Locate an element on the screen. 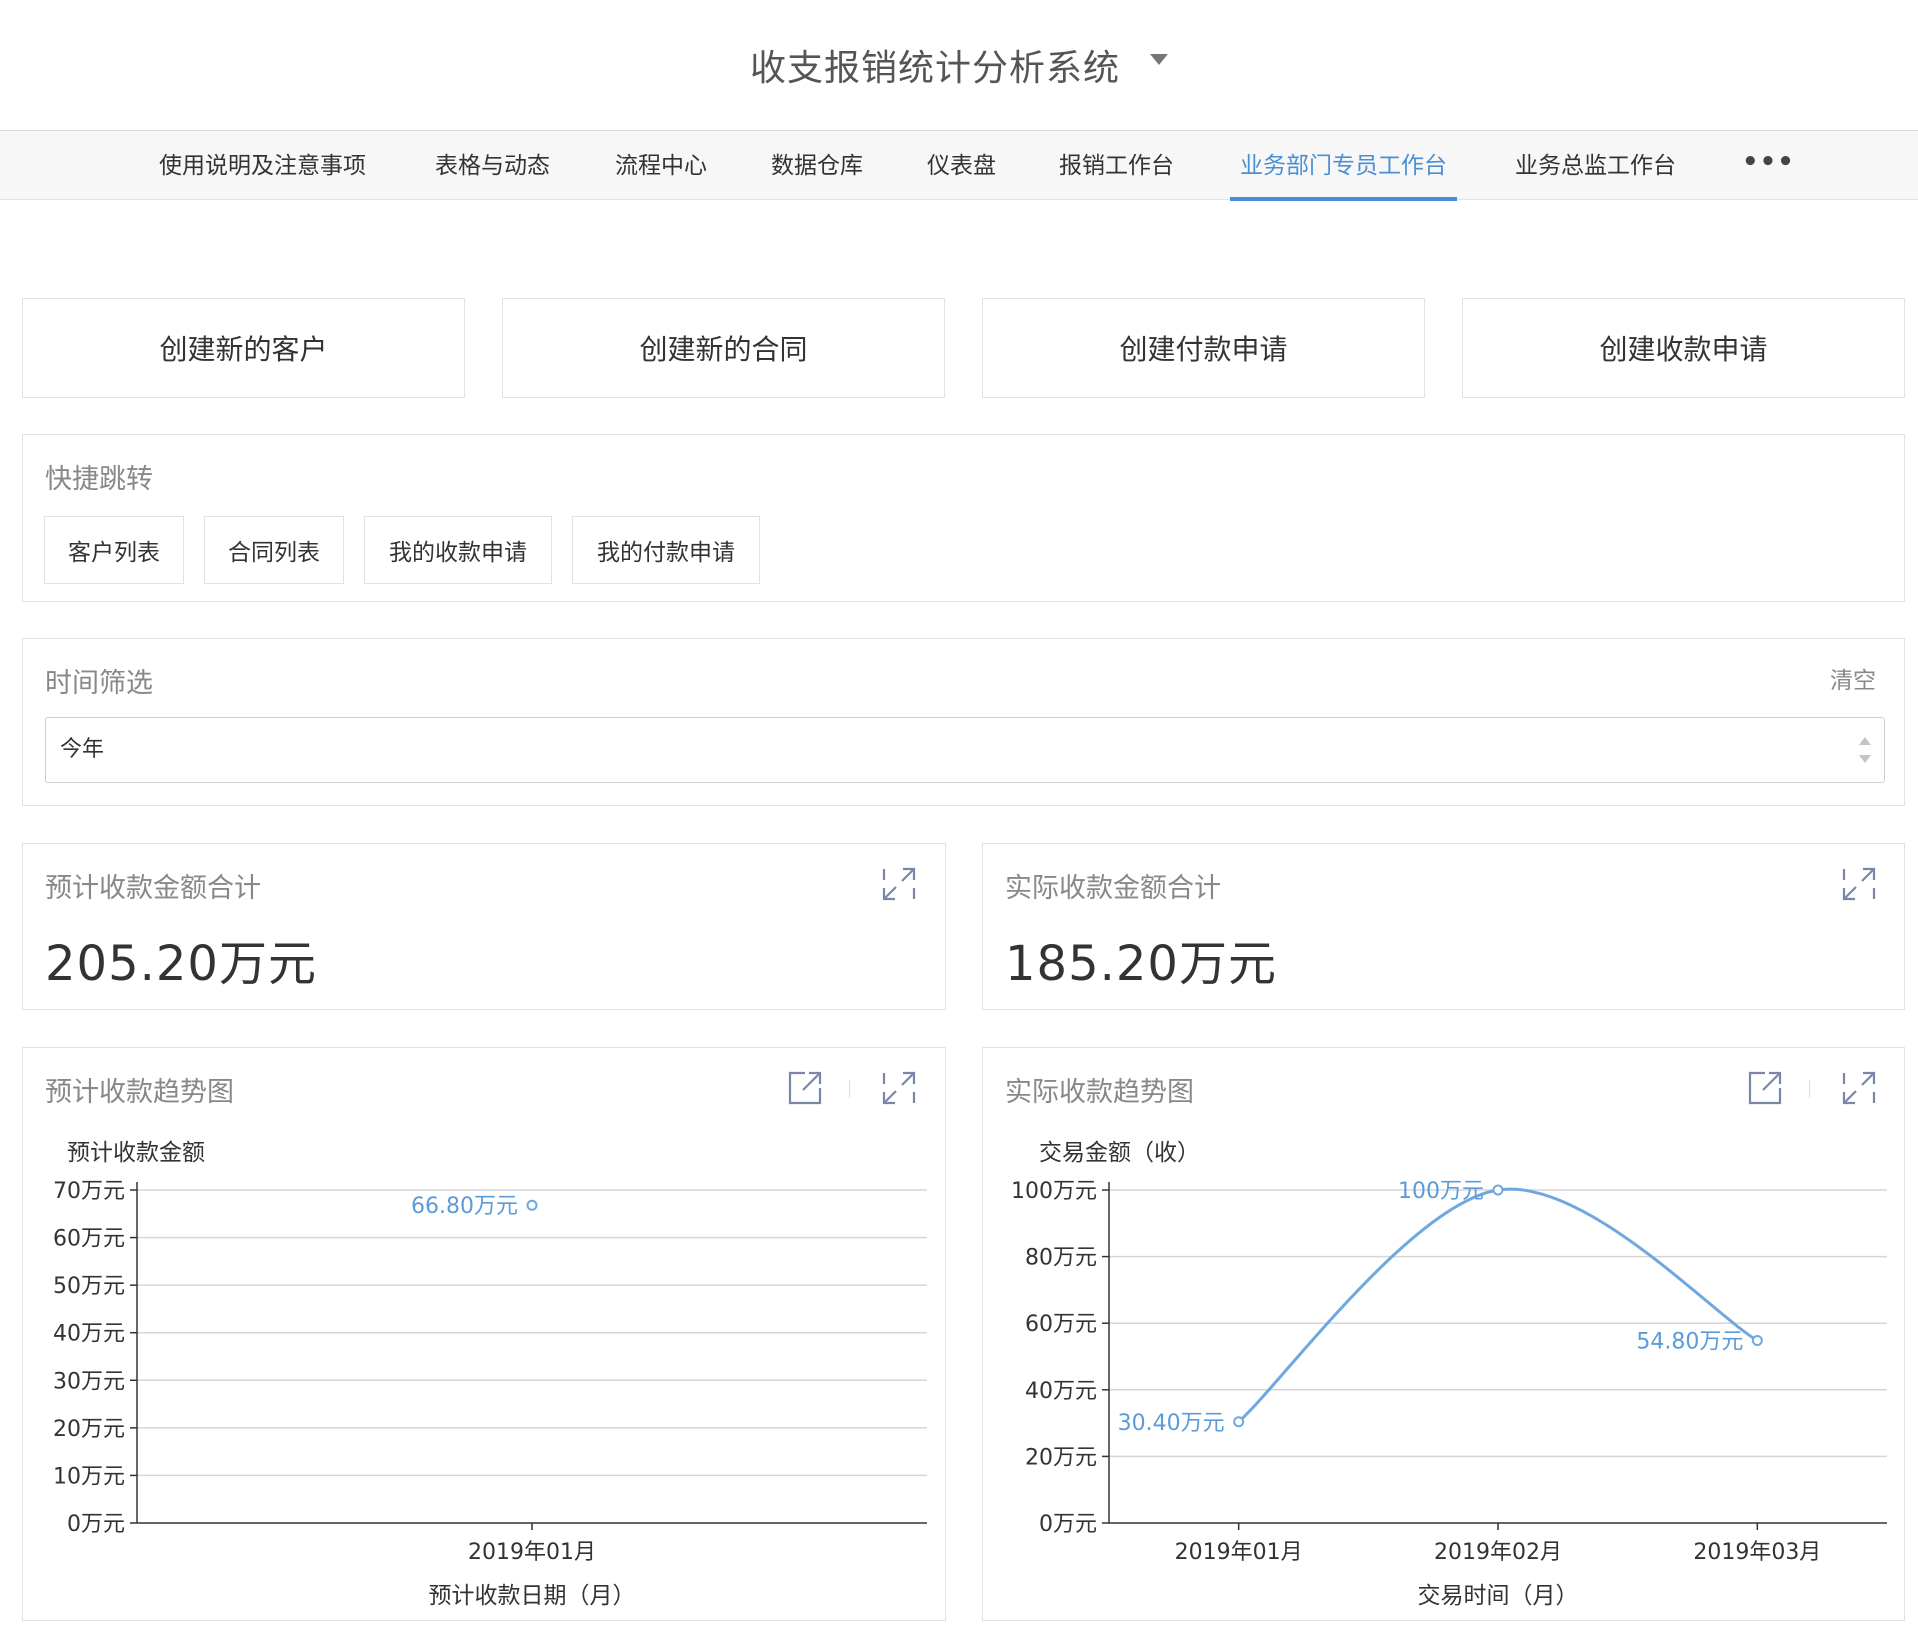 Image resolution: width=1918 pixels, height=1630 pixels. y-tick-label: 80万元 is located at coordinates (1061, 1258).